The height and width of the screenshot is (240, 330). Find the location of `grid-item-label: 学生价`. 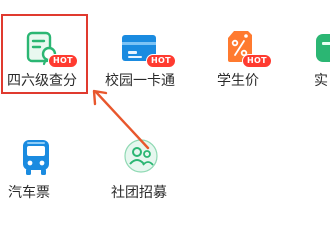

grid-item-label: 学生价 is located at coordinates (238, 81).